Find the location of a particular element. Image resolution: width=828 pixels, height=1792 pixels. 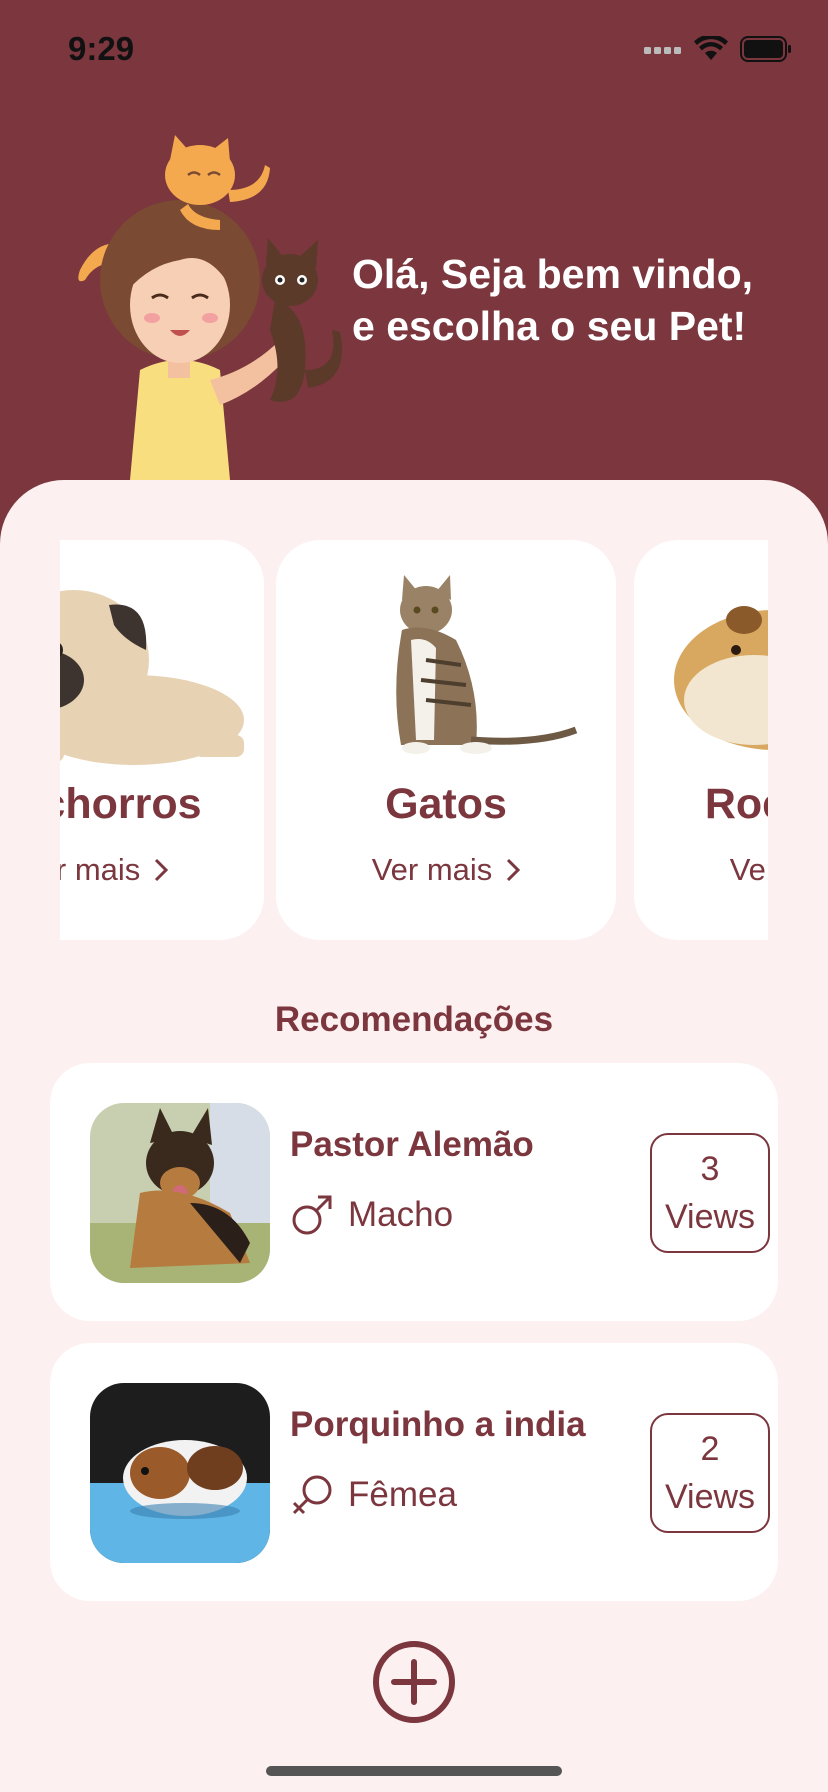

cat-photo is located at coordinates (487, 664).